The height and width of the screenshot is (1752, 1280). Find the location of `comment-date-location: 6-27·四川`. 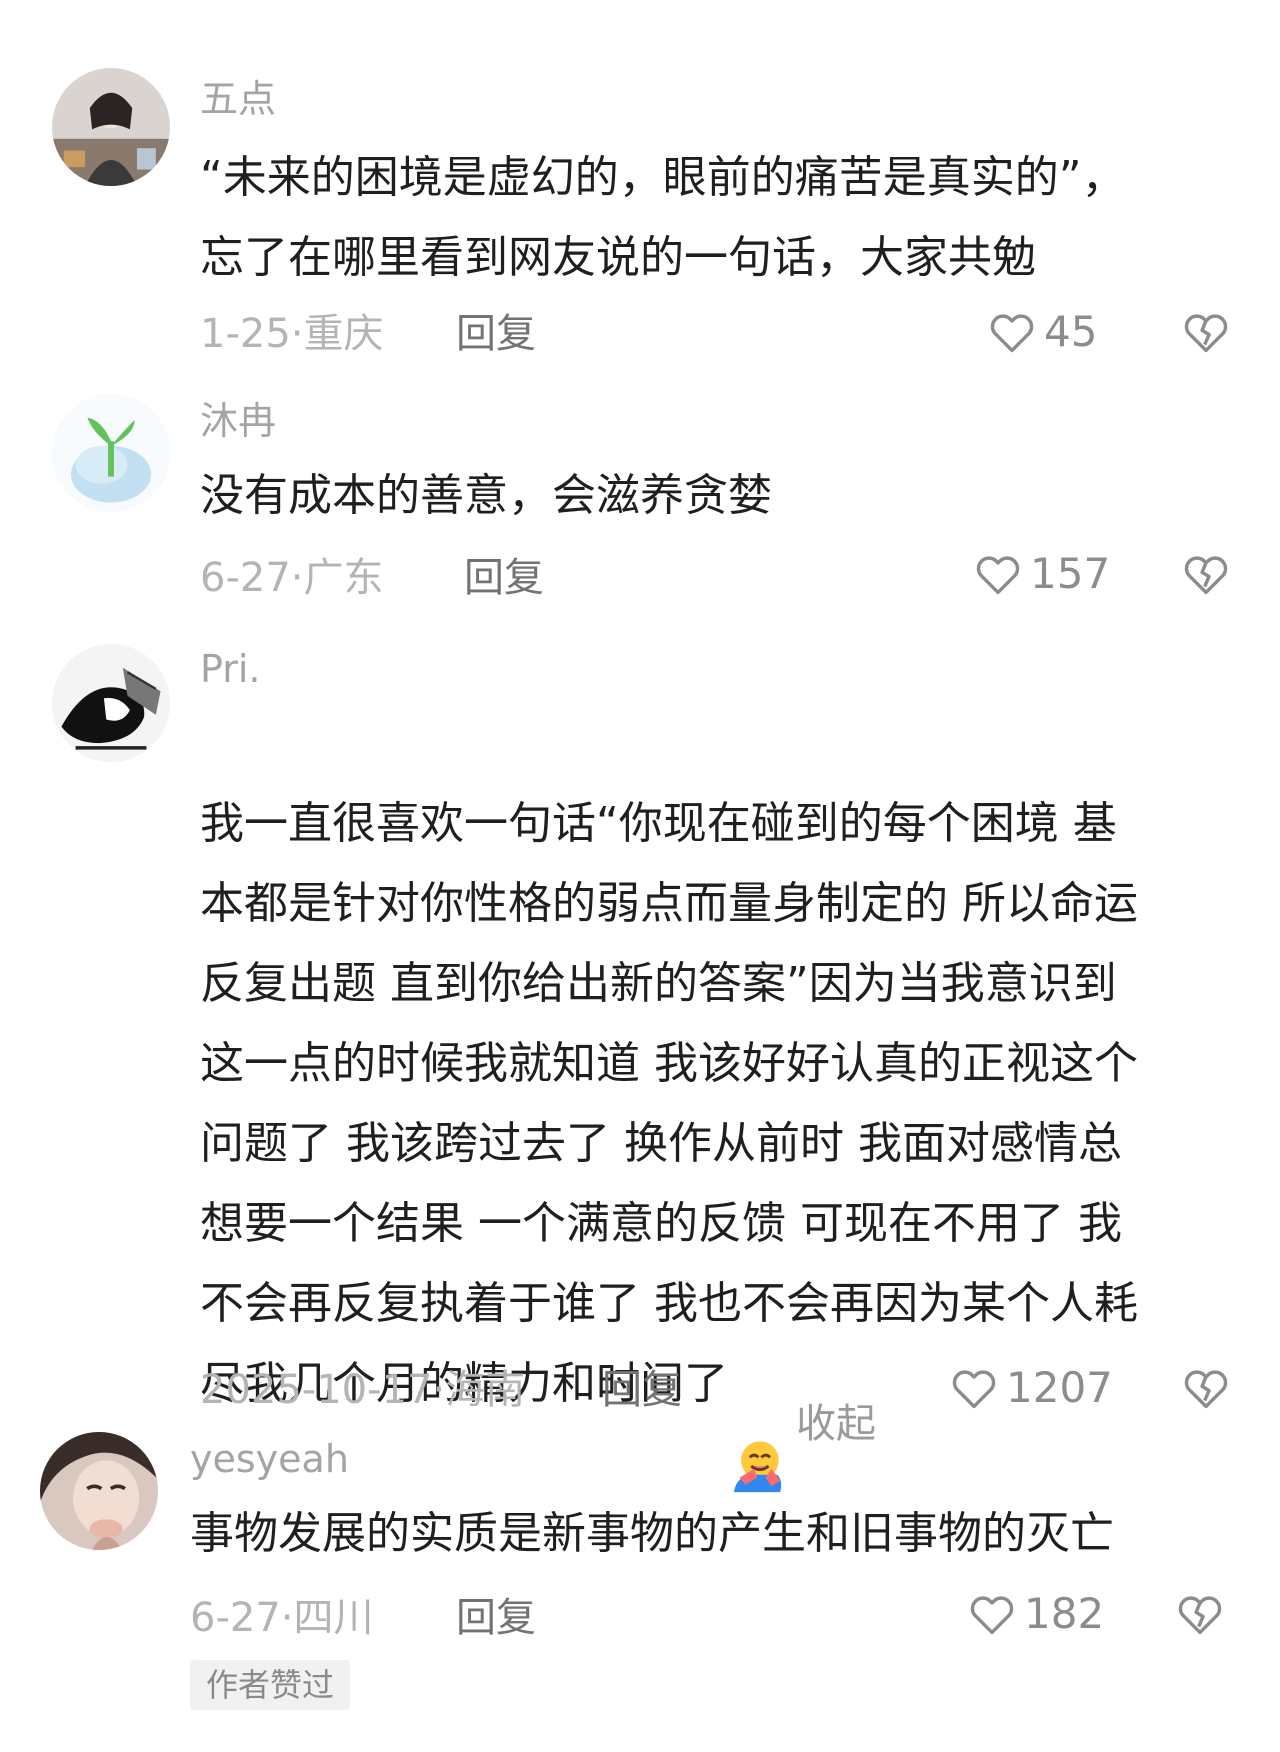

comment-date-location: 6-27·四川 is located at coordinates (282, 1618).